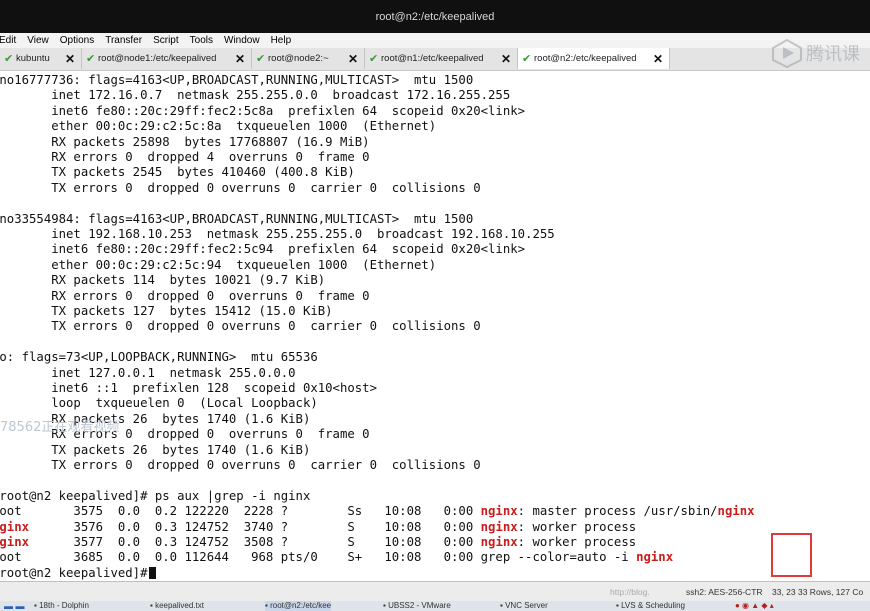 The image size is (870, 611). I want to click on menu-tools: Tools, so click(201, 40).